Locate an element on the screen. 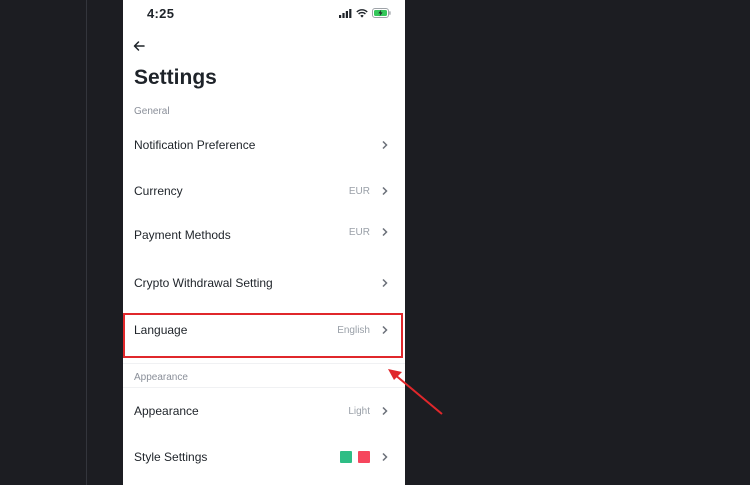  section-label-general: General is located at coordinates (152, 111).